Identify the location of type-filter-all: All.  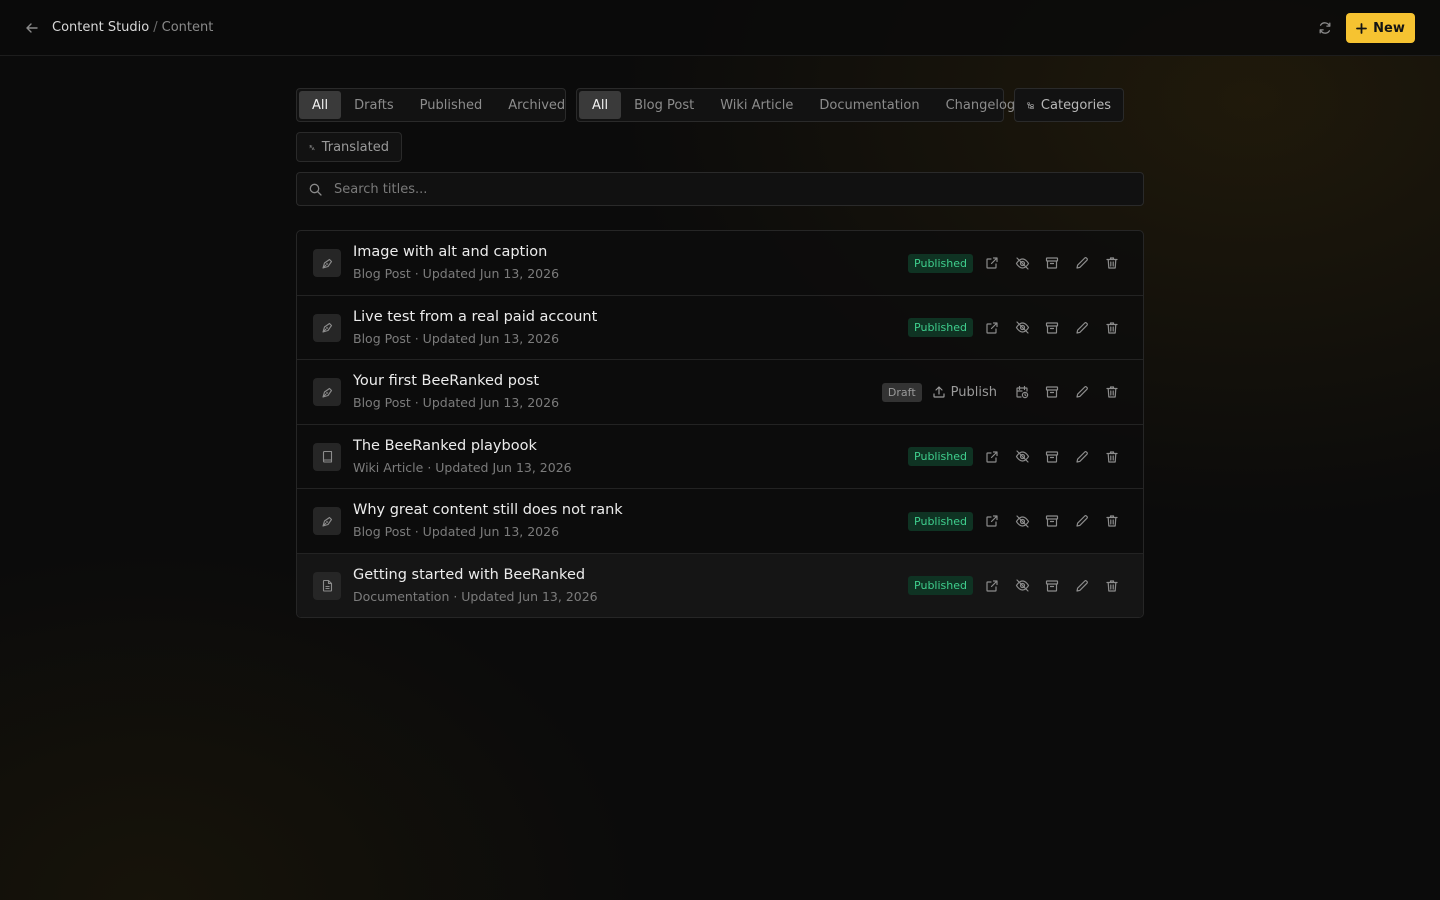
(600, 105).